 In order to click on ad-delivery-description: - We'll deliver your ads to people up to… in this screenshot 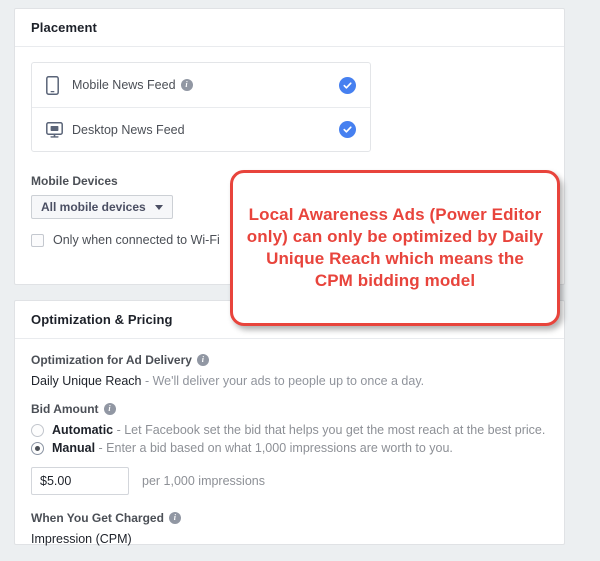, I will do `click(283, 381)`.